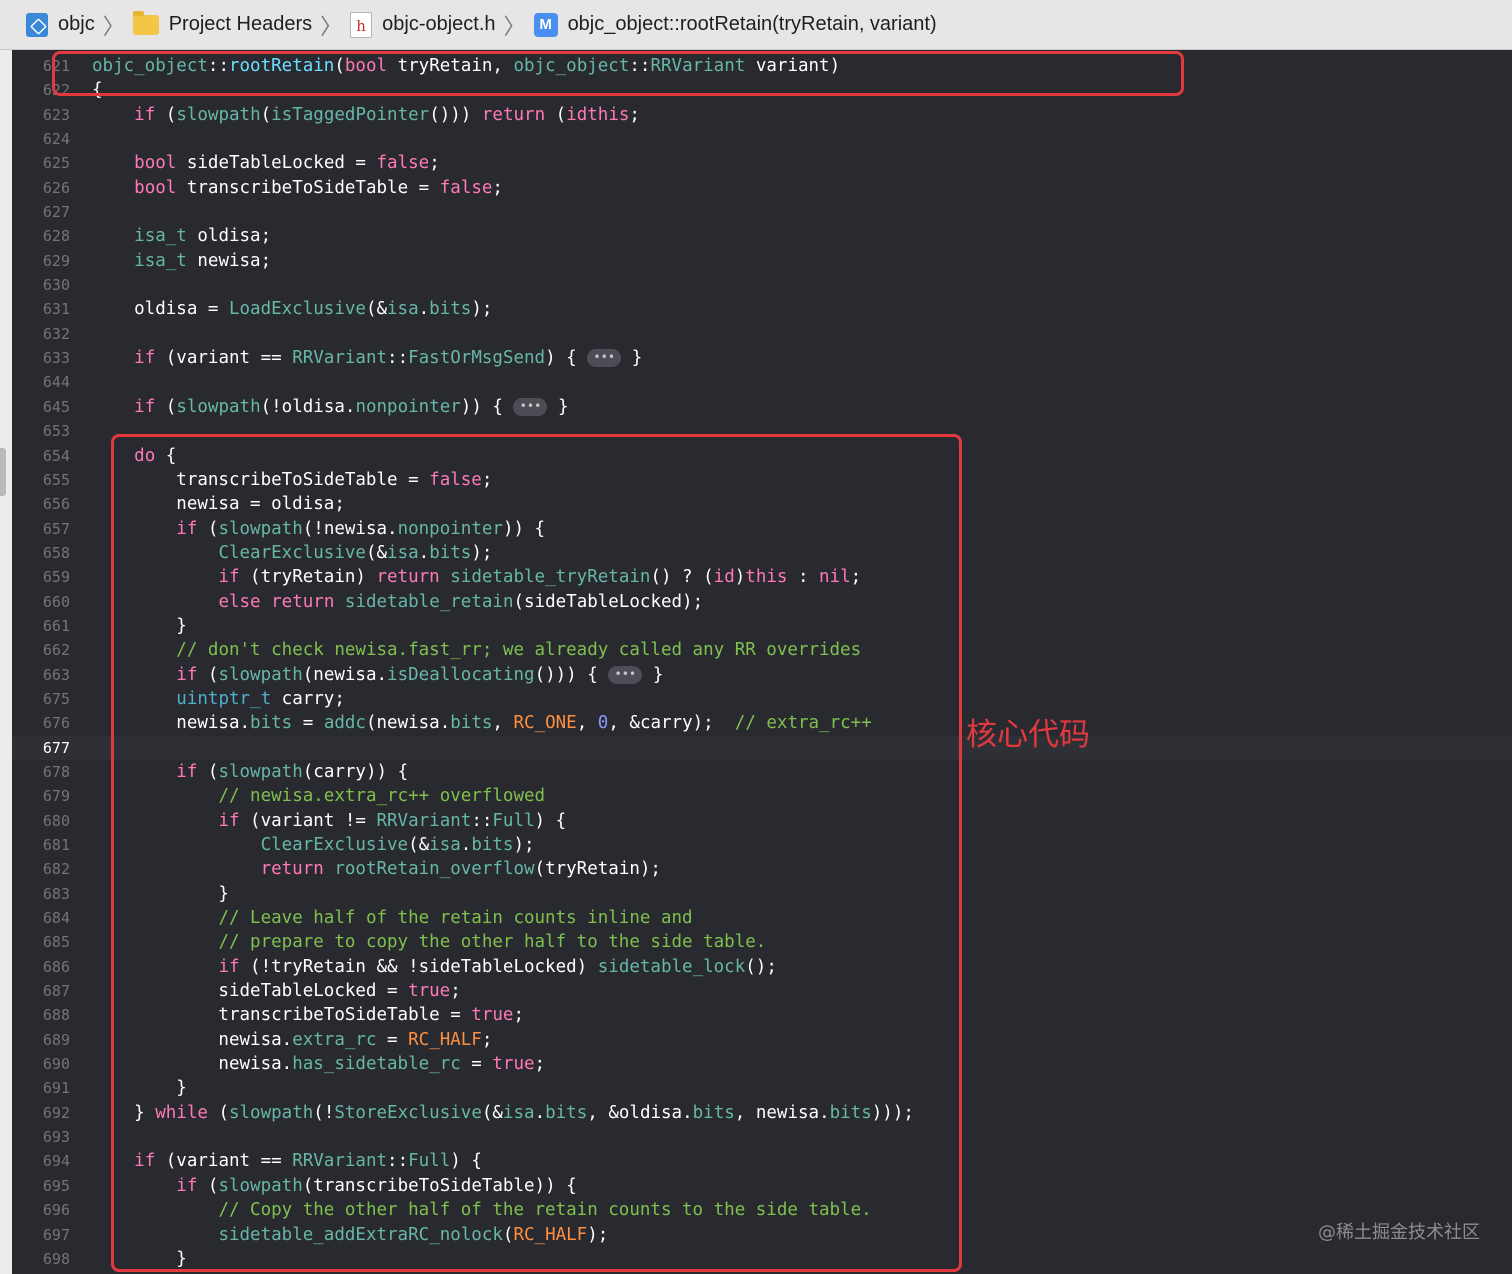 This screenshot has height=1274, width=1512. I want to click on line-number: 697, so click(56, 1234).